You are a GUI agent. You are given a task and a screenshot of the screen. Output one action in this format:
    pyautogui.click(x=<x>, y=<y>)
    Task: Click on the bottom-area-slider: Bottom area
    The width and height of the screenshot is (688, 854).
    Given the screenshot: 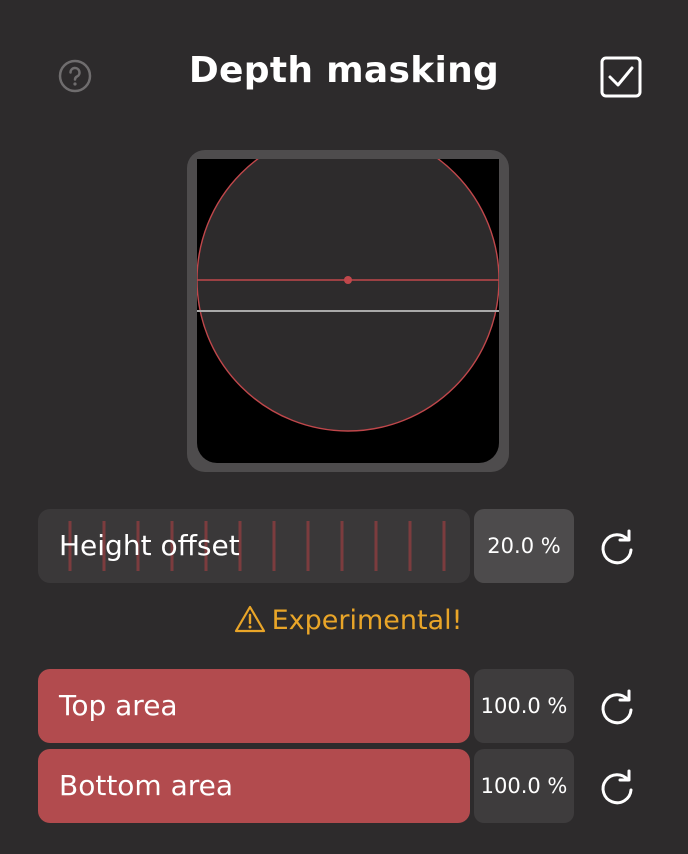 What is the action you would take?
    pyautogui.click(x=254, y=786)
    